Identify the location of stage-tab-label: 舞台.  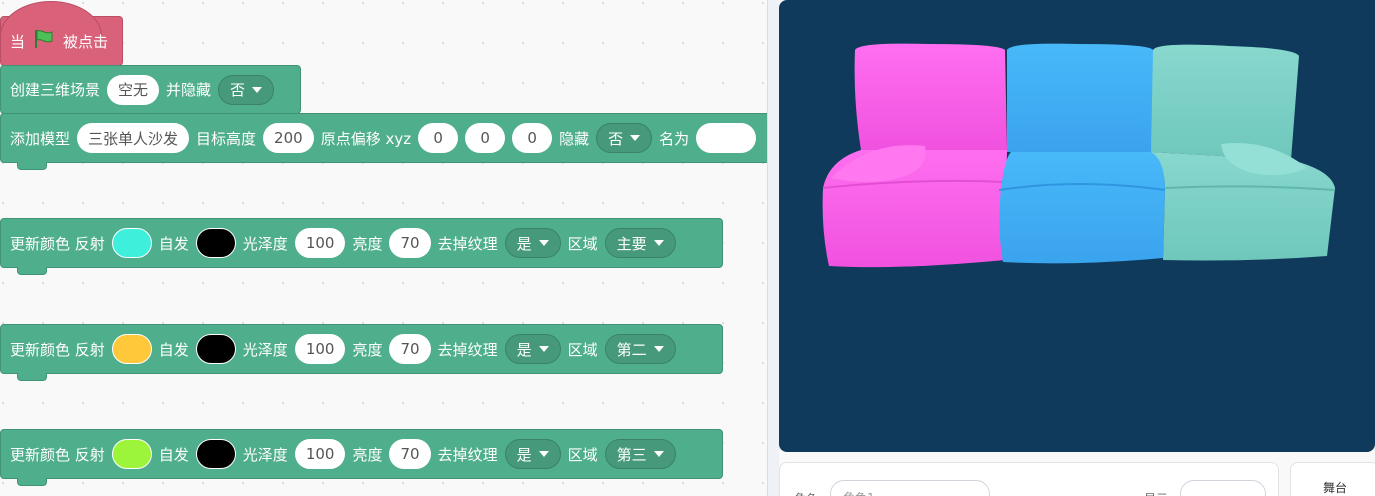
(1334, 488).